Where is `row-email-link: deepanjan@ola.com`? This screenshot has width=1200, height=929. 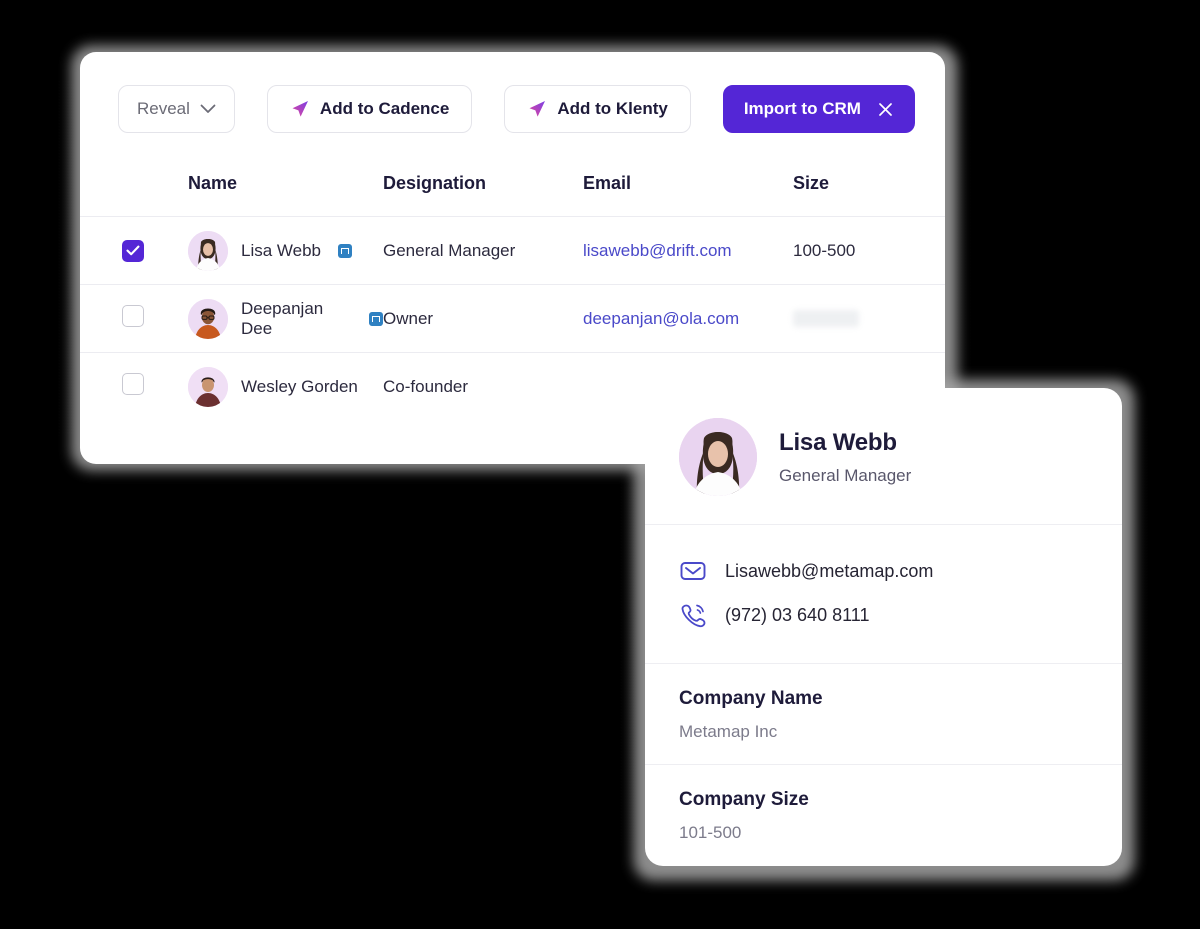 row-email-link: deepanjan@ola.com is located at coordinates (661, 318).